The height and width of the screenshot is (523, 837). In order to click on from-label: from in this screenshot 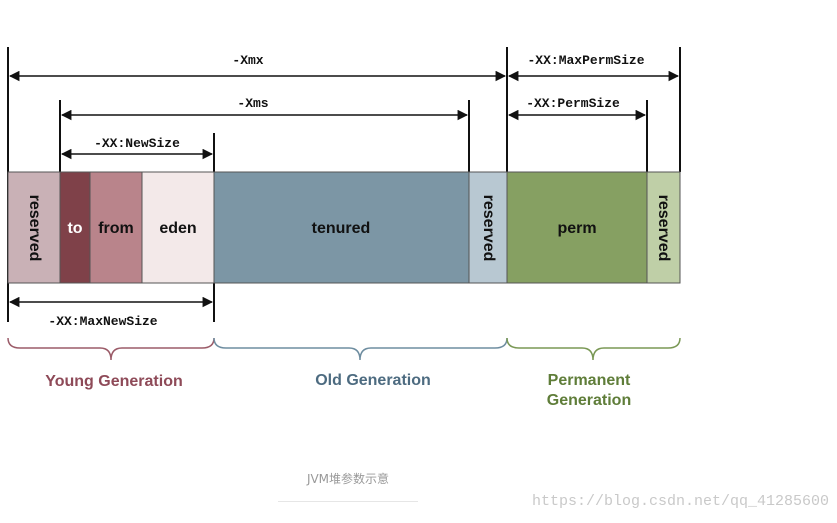, I will do `click(116, 228)`.